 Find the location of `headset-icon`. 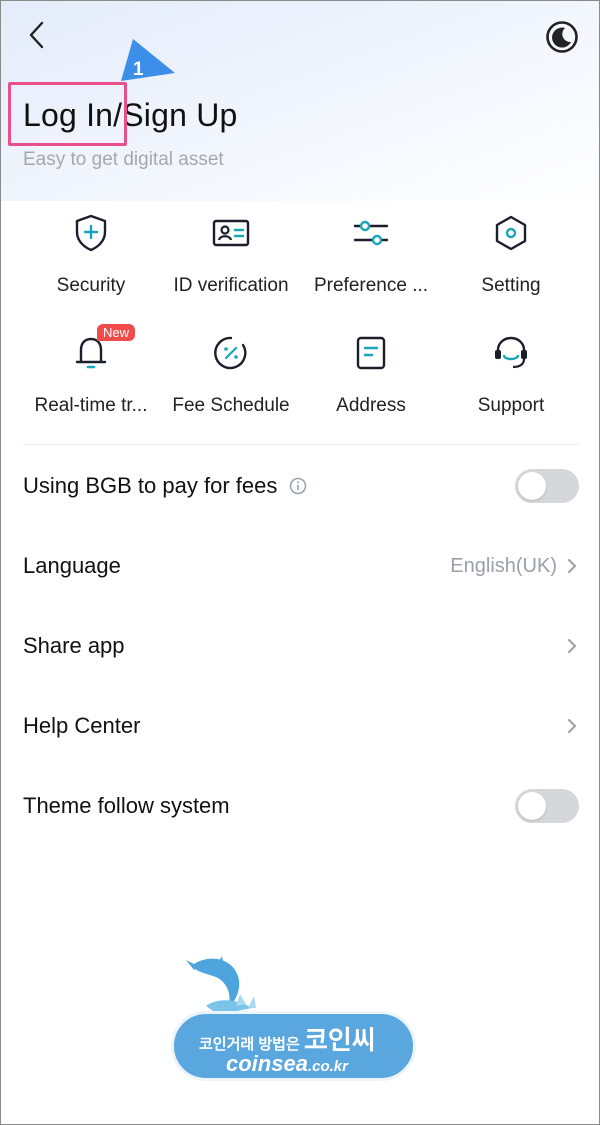

headset-icon is located at coordinates (511, 352).